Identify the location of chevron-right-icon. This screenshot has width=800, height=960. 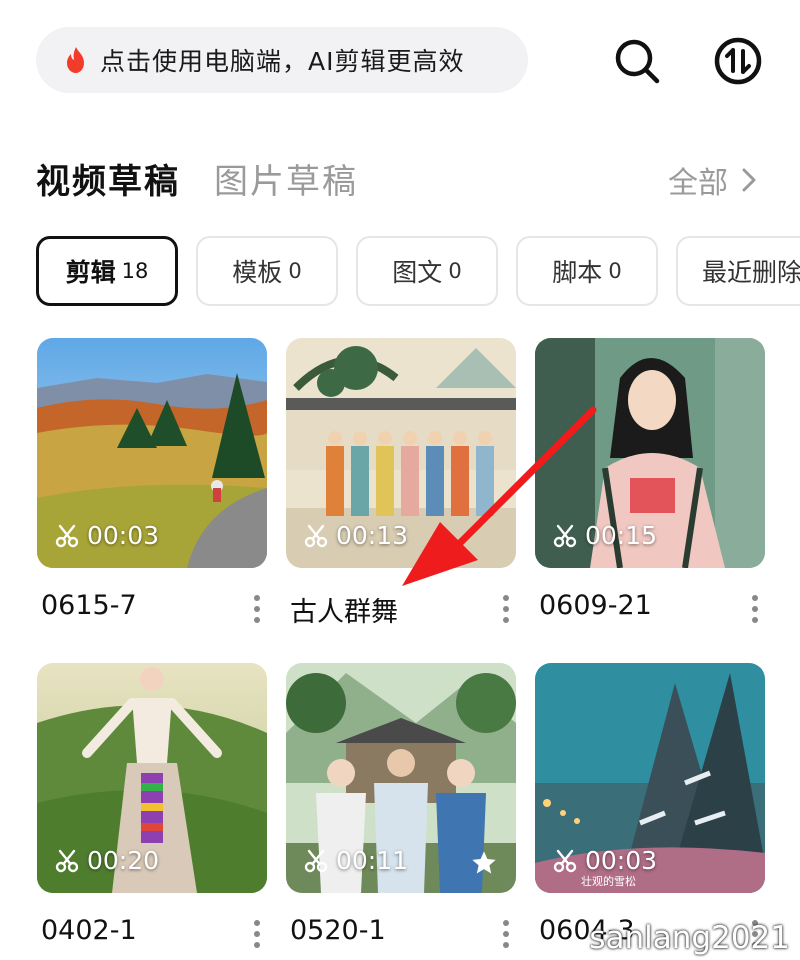
(749, 180).